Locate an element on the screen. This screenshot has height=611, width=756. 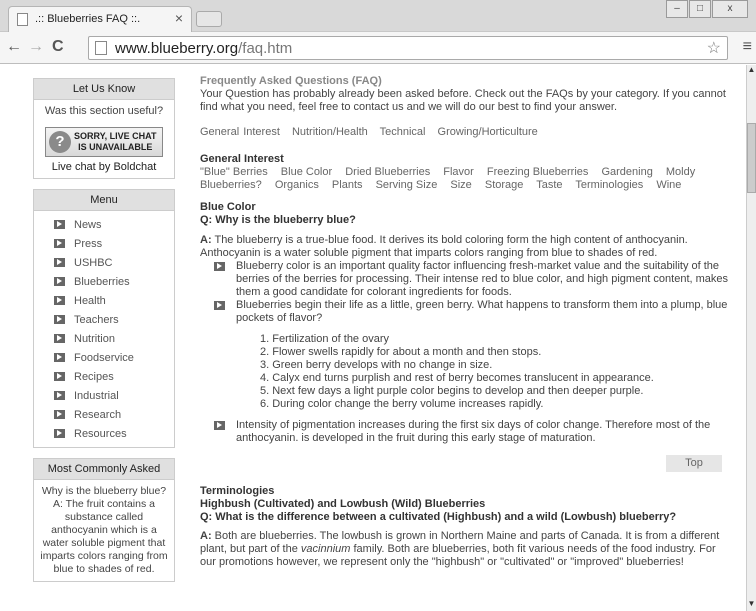
faq-link: Organics is located at coordinates (297, 185).